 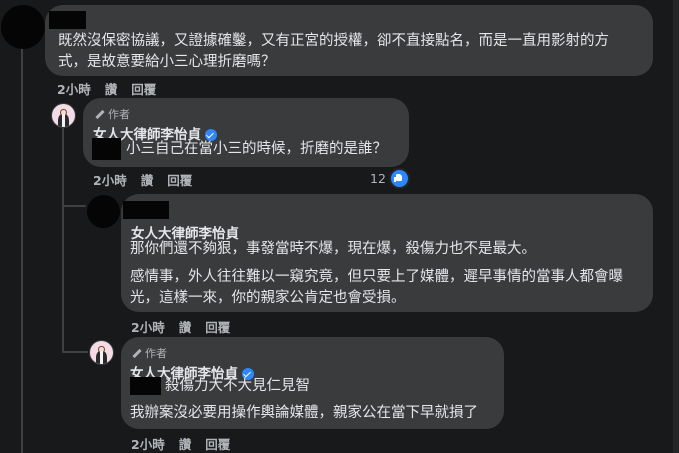 What do you see at coordinates (237, 386) in the screenshot?
I see `reply-text-line: 殺傷力大不大見仁見智` at bounding box center [237, 386].